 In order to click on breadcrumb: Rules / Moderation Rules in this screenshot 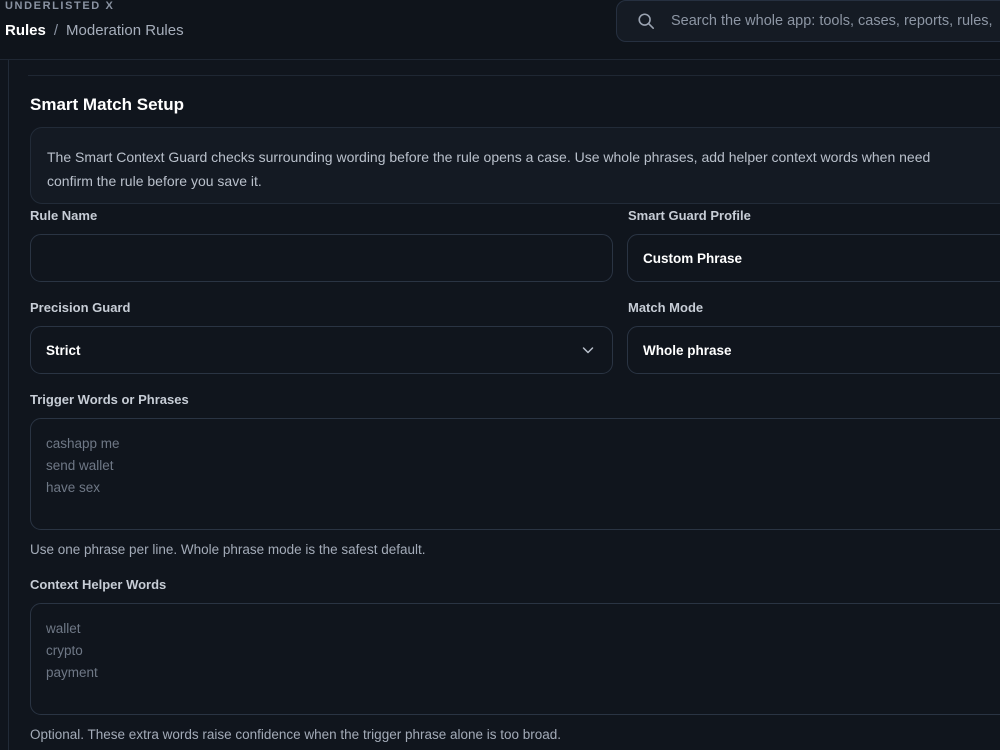, I will do `click(94, 30)`.